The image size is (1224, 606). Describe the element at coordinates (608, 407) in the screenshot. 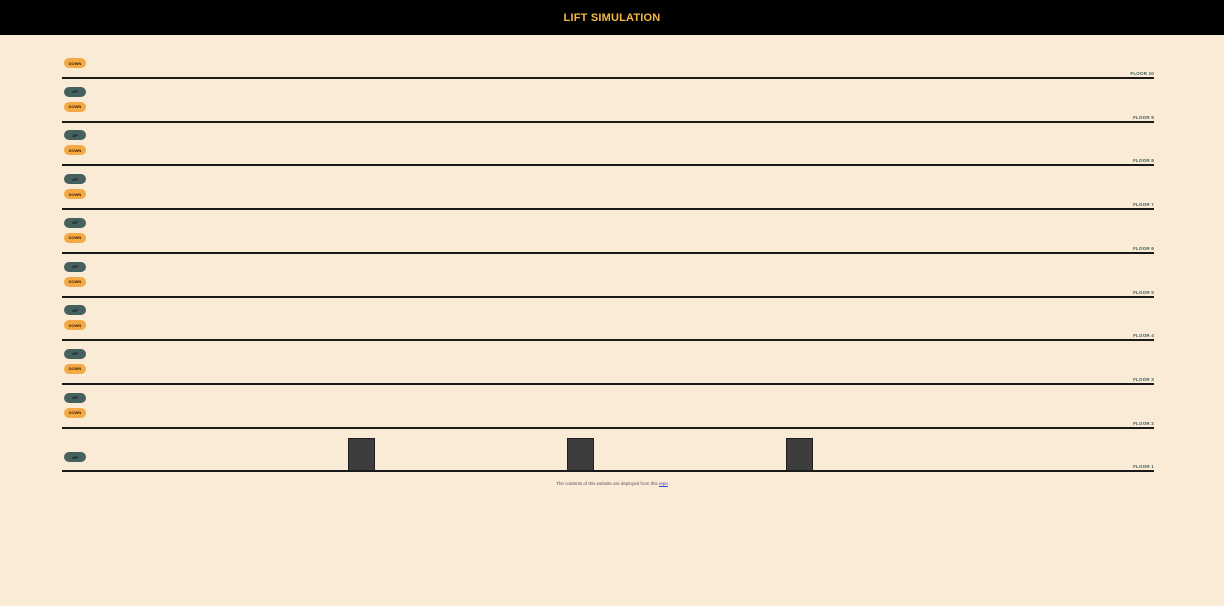

I see `floor-row: UP DOWN FLOOR 2` at that location.